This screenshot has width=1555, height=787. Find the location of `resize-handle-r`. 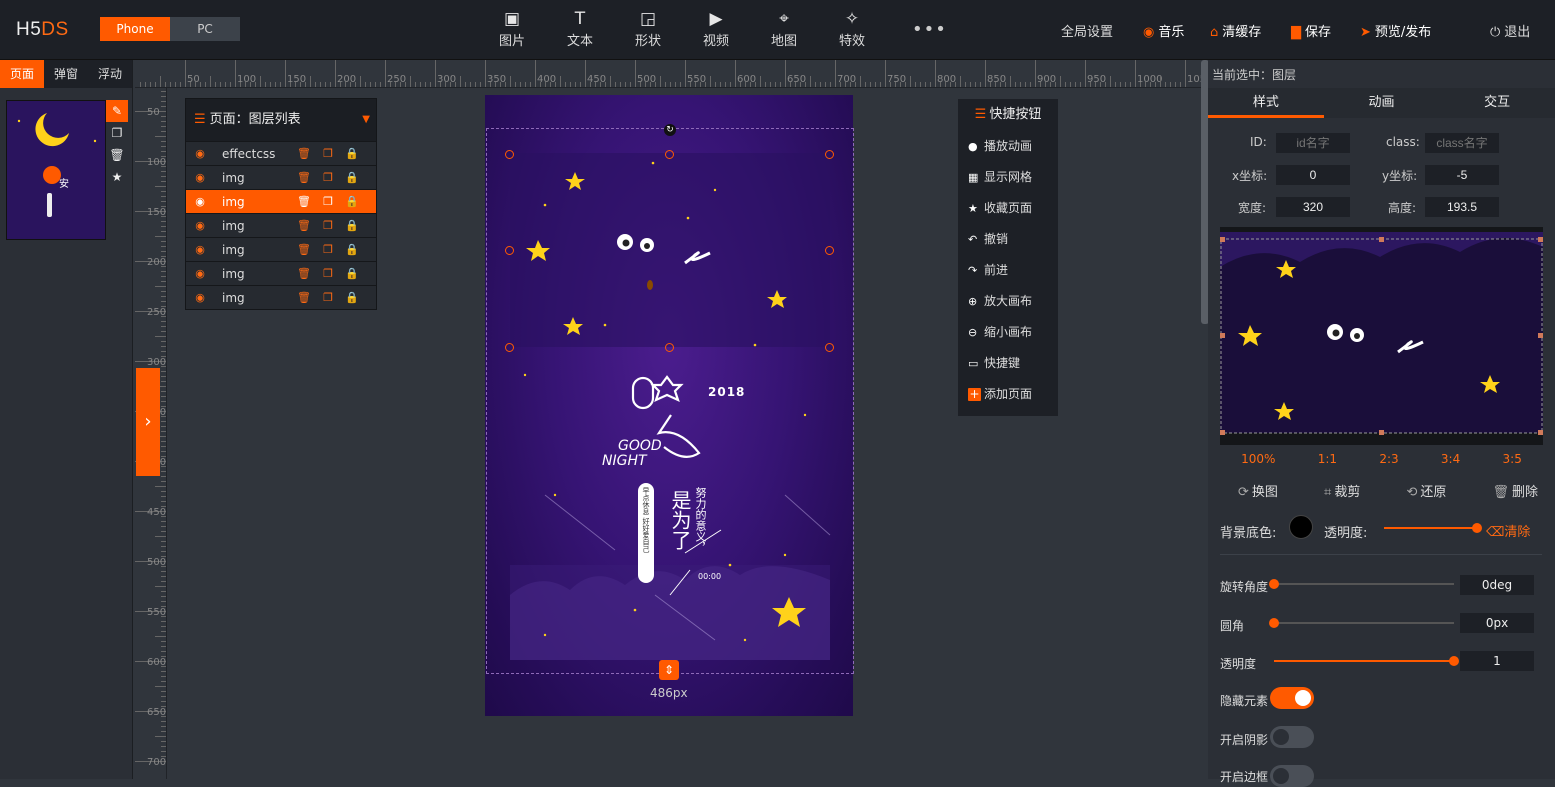

resize-handle-r is located at coordinates (829, 250).